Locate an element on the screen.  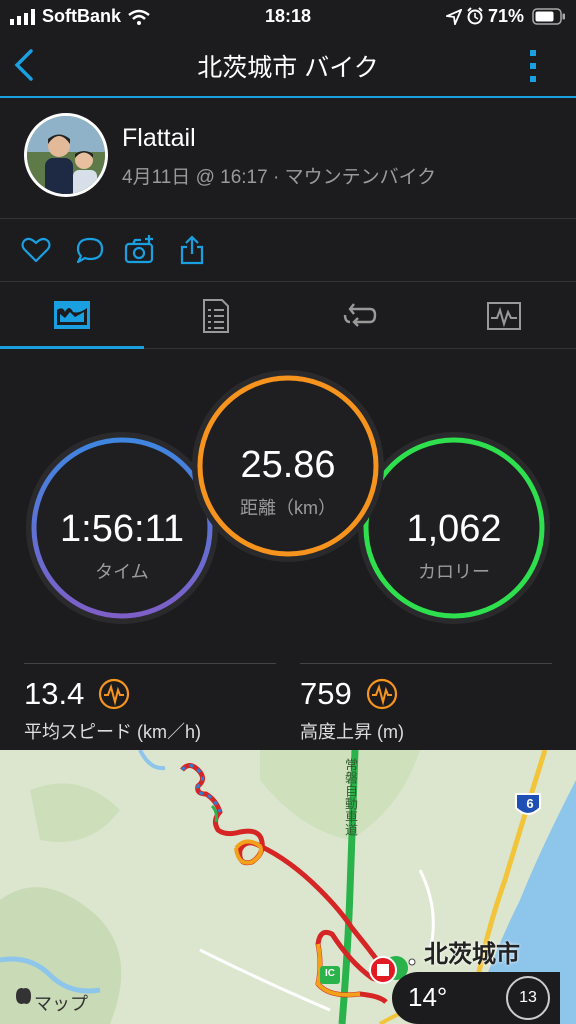
city-label: 北茨城市 is located at coordinates (472, 954).